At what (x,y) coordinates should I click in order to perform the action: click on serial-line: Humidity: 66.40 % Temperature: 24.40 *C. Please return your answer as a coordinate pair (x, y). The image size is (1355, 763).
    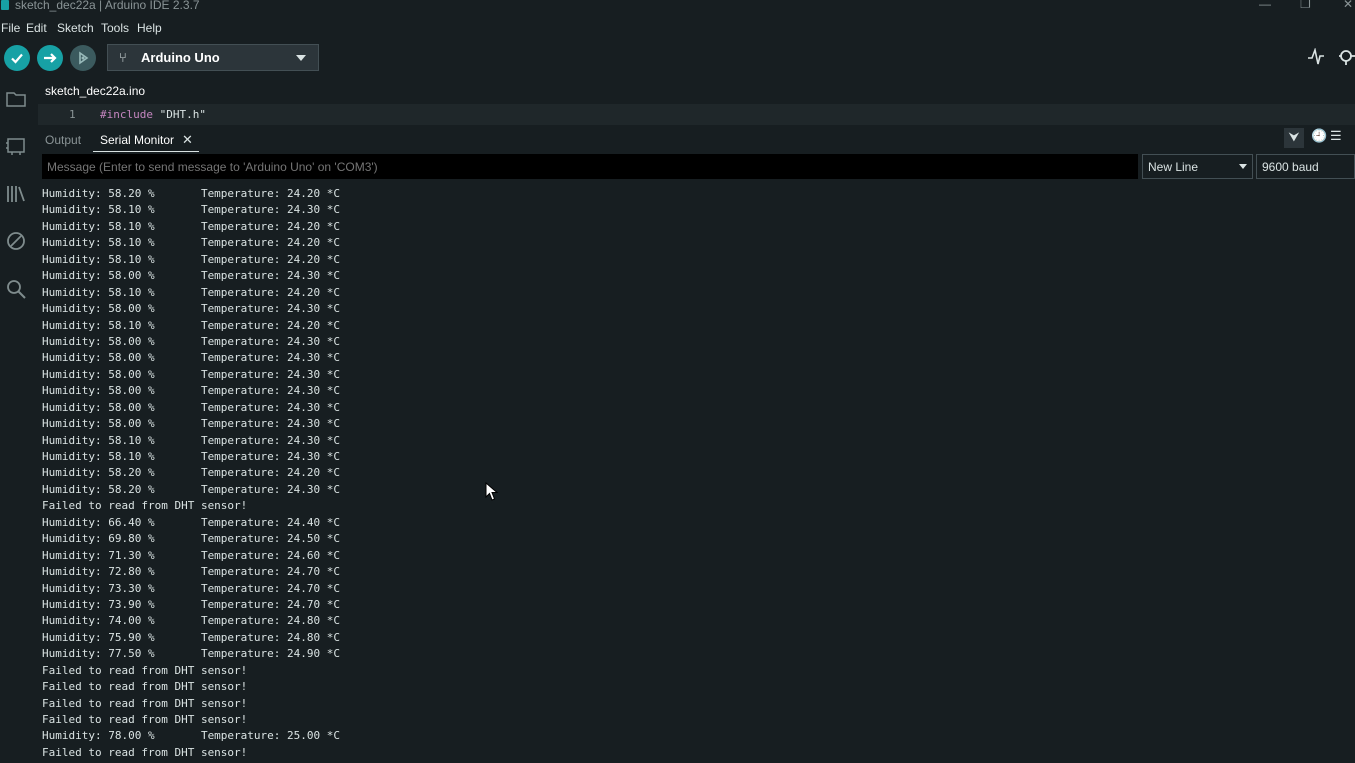
    Looking at the image, I should click on (191, 522).